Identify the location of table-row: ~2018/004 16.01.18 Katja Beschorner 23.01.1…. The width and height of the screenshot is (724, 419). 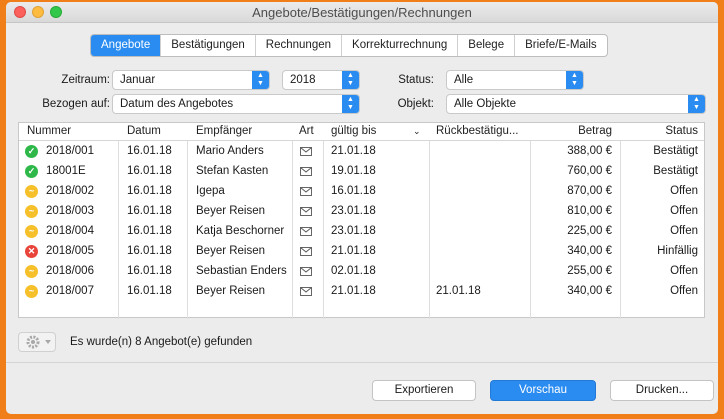
(361, 232).